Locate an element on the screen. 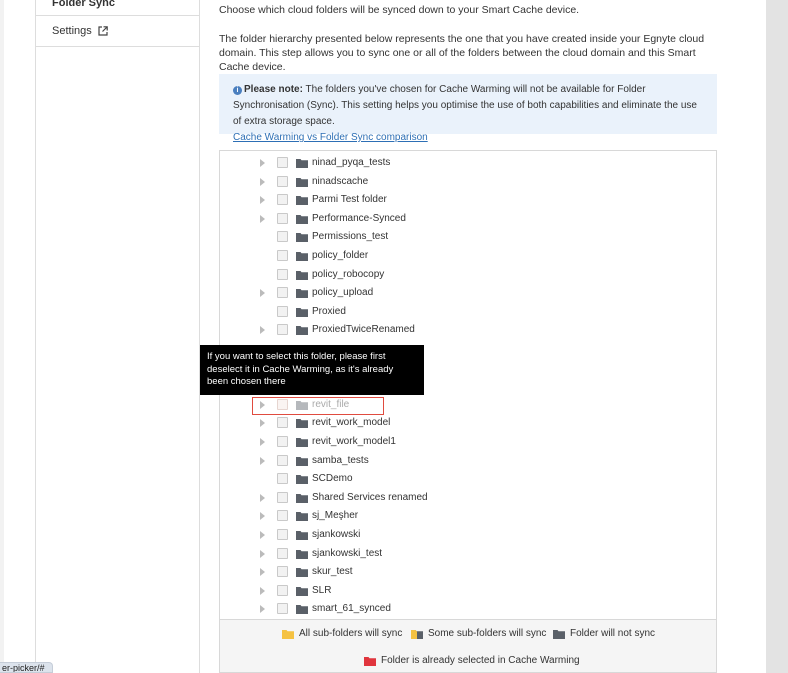 The height and width of the screenshot is (673, 788). legend-some: Some sub-folders will sync is located at coordinates (478, 633).